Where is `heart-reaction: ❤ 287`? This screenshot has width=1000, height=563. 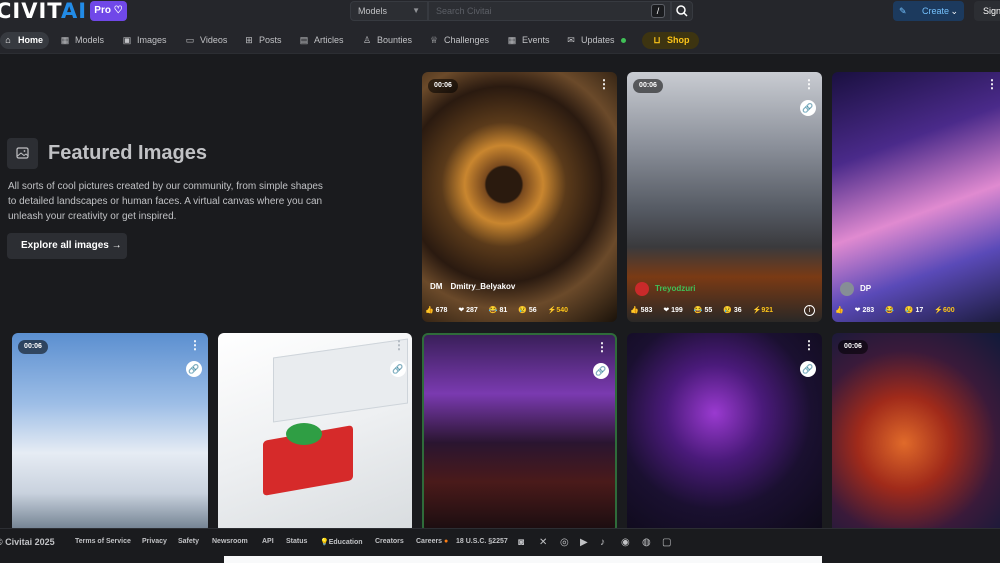
heart-reaction: ❤ 287 is located at coordinates (468, 310).